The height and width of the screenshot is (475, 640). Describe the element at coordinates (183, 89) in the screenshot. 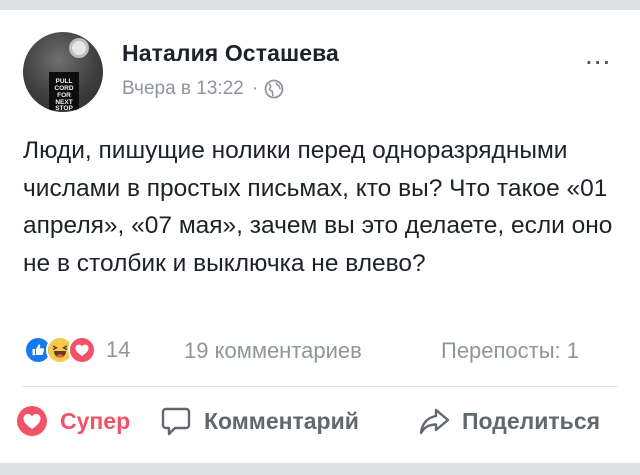

I see `post-time: Вчера в 13:22` at that location.